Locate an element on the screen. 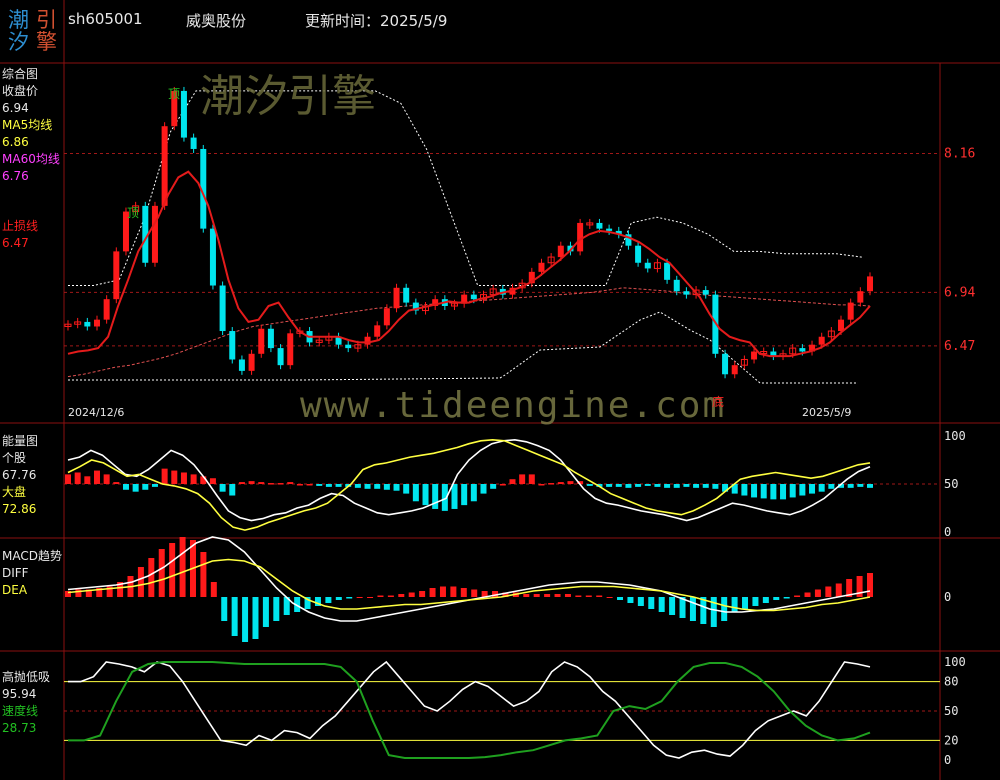 The image size is (1000, 780). main-panel-title: 综合图 is located at coordinates (20, 74).